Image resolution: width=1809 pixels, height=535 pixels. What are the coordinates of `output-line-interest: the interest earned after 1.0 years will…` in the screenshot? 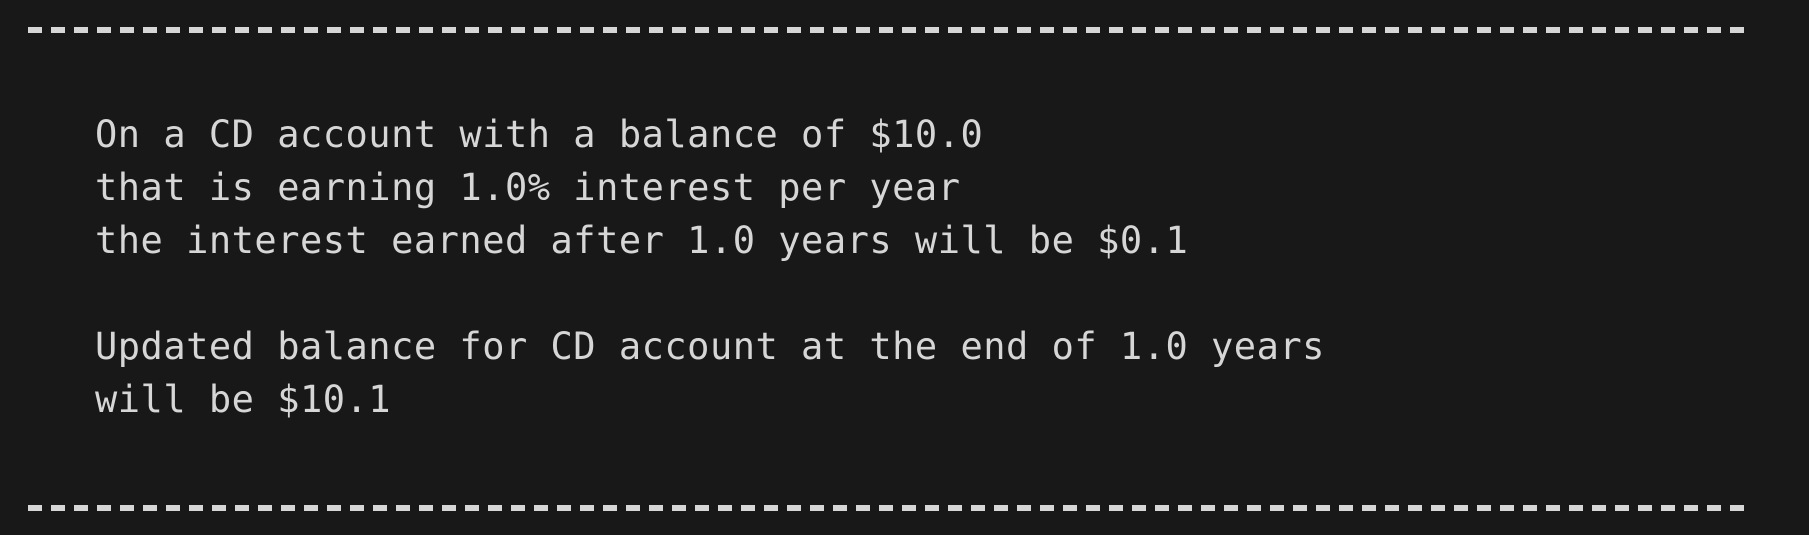 It's located at (642, 240).